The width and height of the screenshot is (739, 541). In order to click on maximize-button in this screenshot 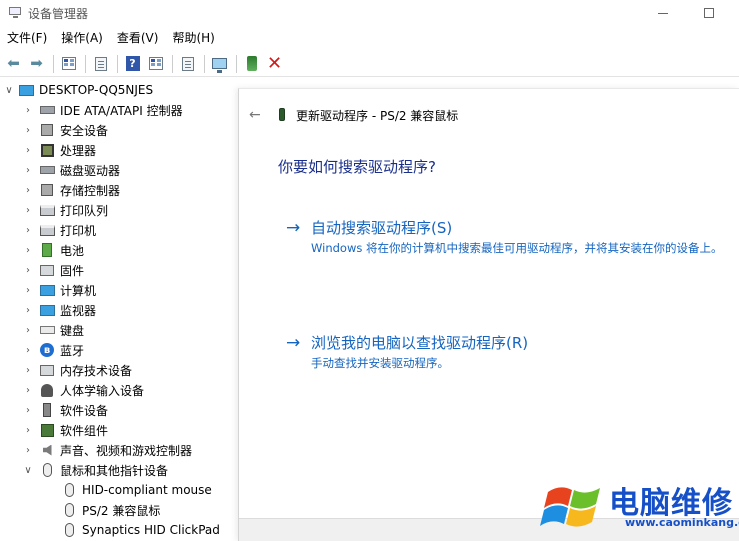, I will do `click(709, 13)`.